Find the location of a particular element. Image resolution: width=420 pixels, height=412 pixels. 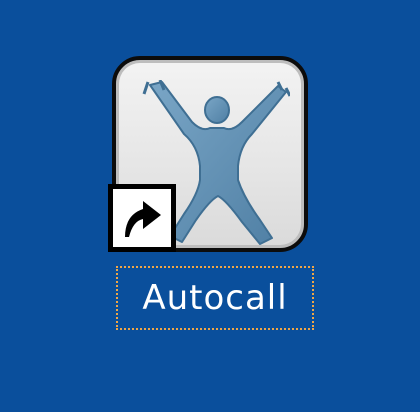

shortcut-label: Autocall is located at coordinates (215, 298).